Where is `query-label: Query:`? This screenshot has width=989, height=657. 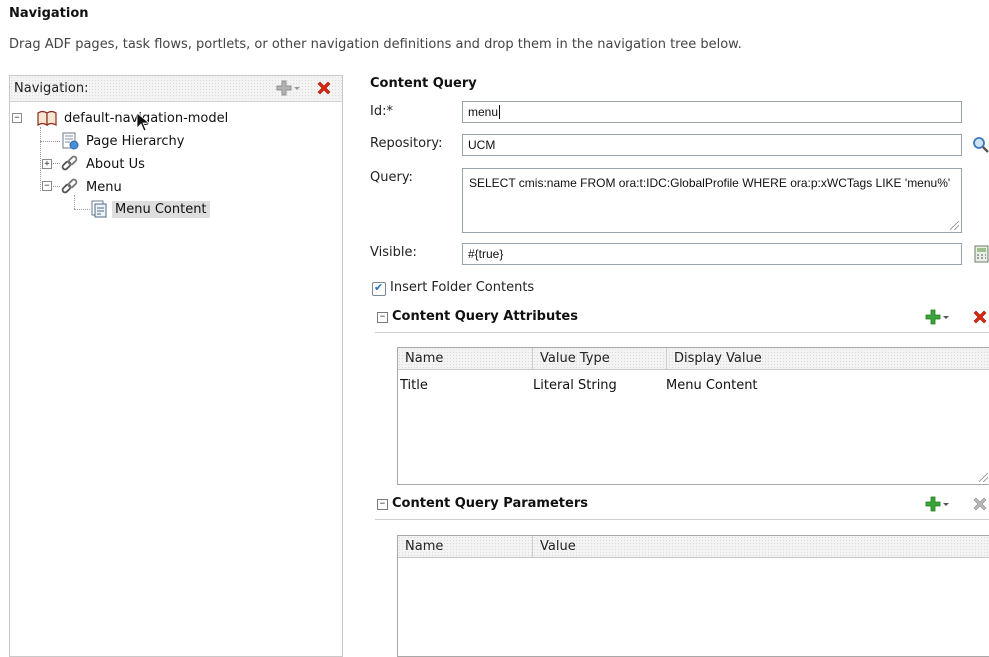
query-label: Query: is located at coordinates (391, 177).